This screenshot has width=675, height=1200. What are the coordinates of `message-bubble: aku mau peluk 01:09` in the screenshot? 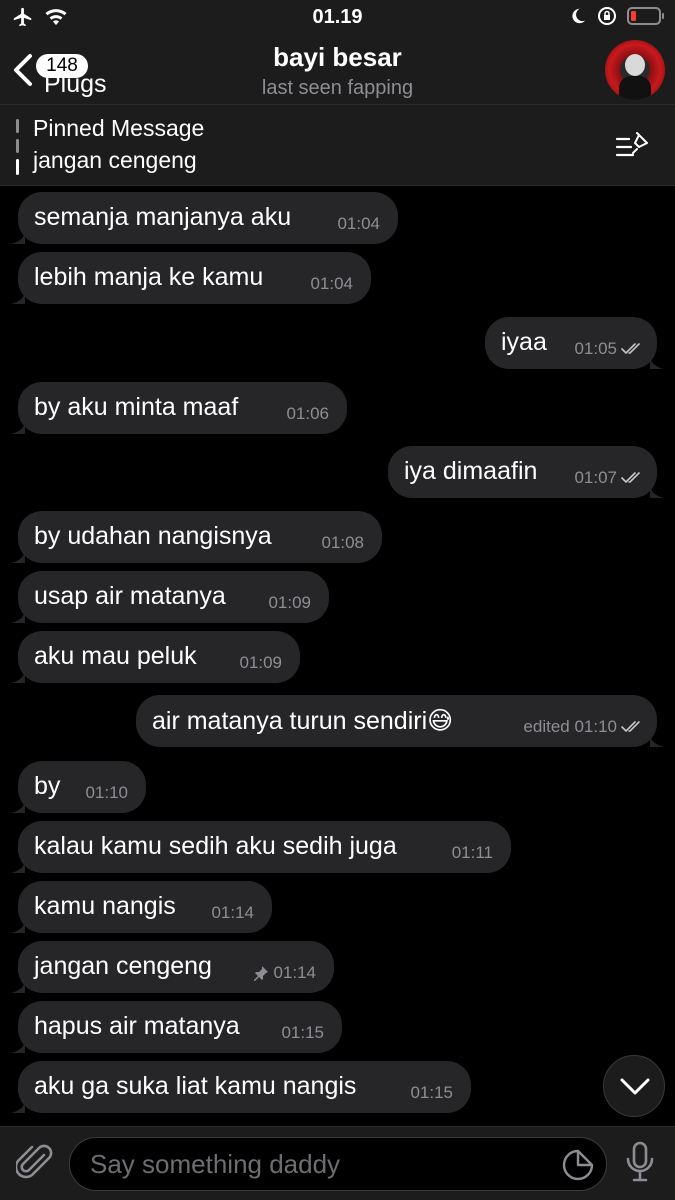 It's located at (155, 657).